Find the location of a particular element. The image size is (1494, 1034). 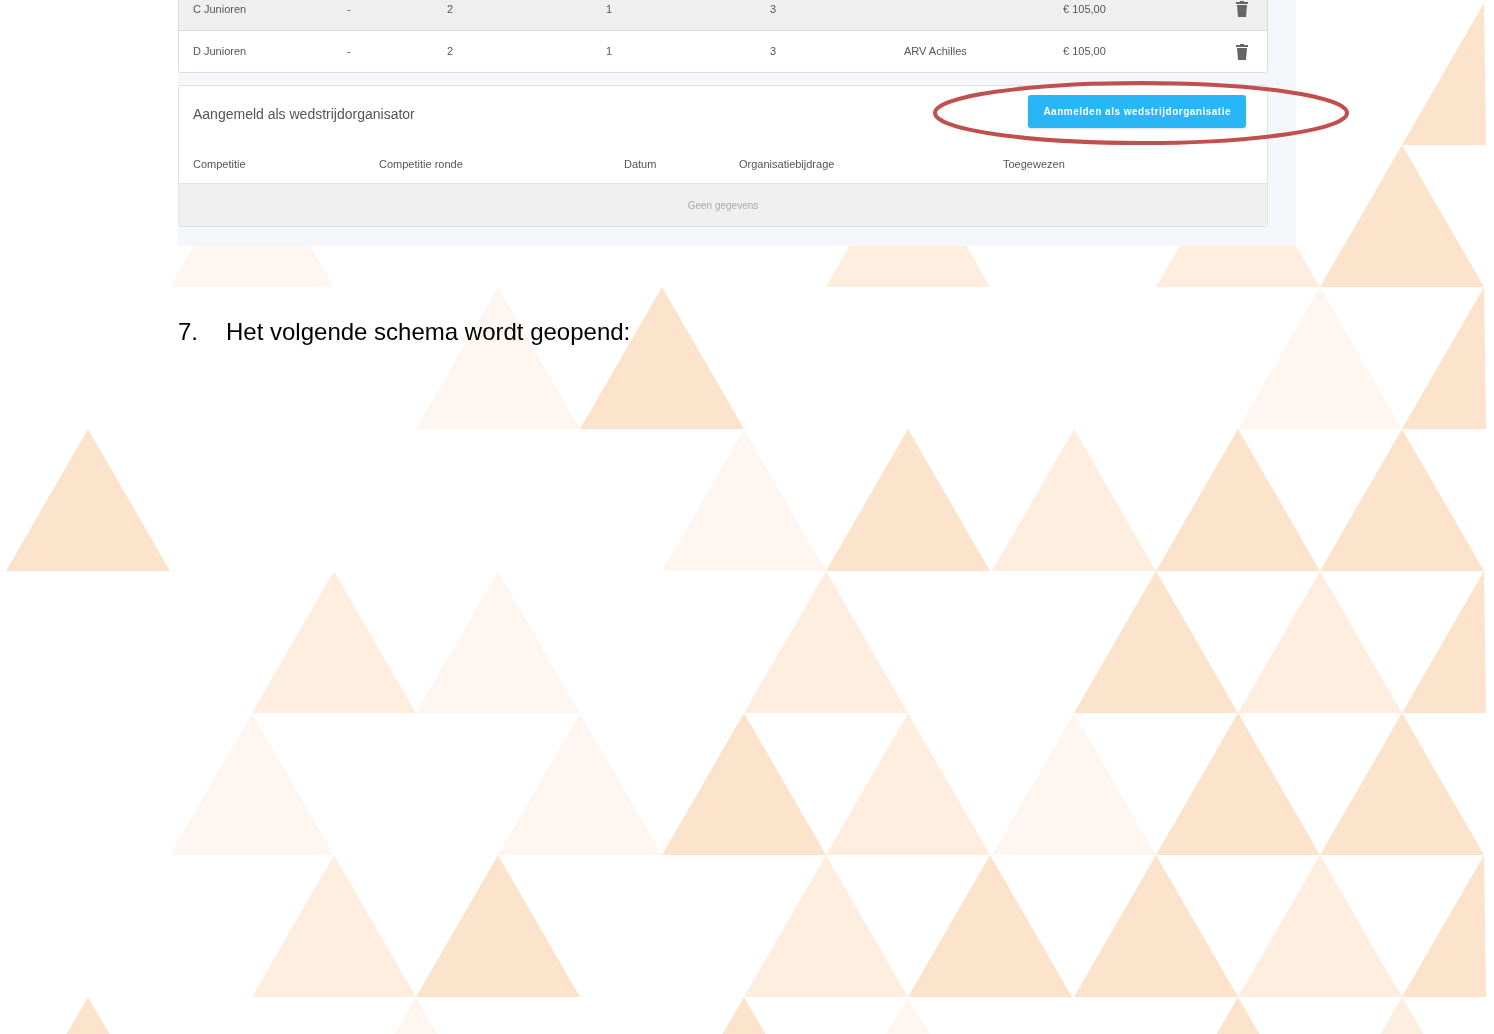

column-header: Competitie is located at coordinates (219, 164).